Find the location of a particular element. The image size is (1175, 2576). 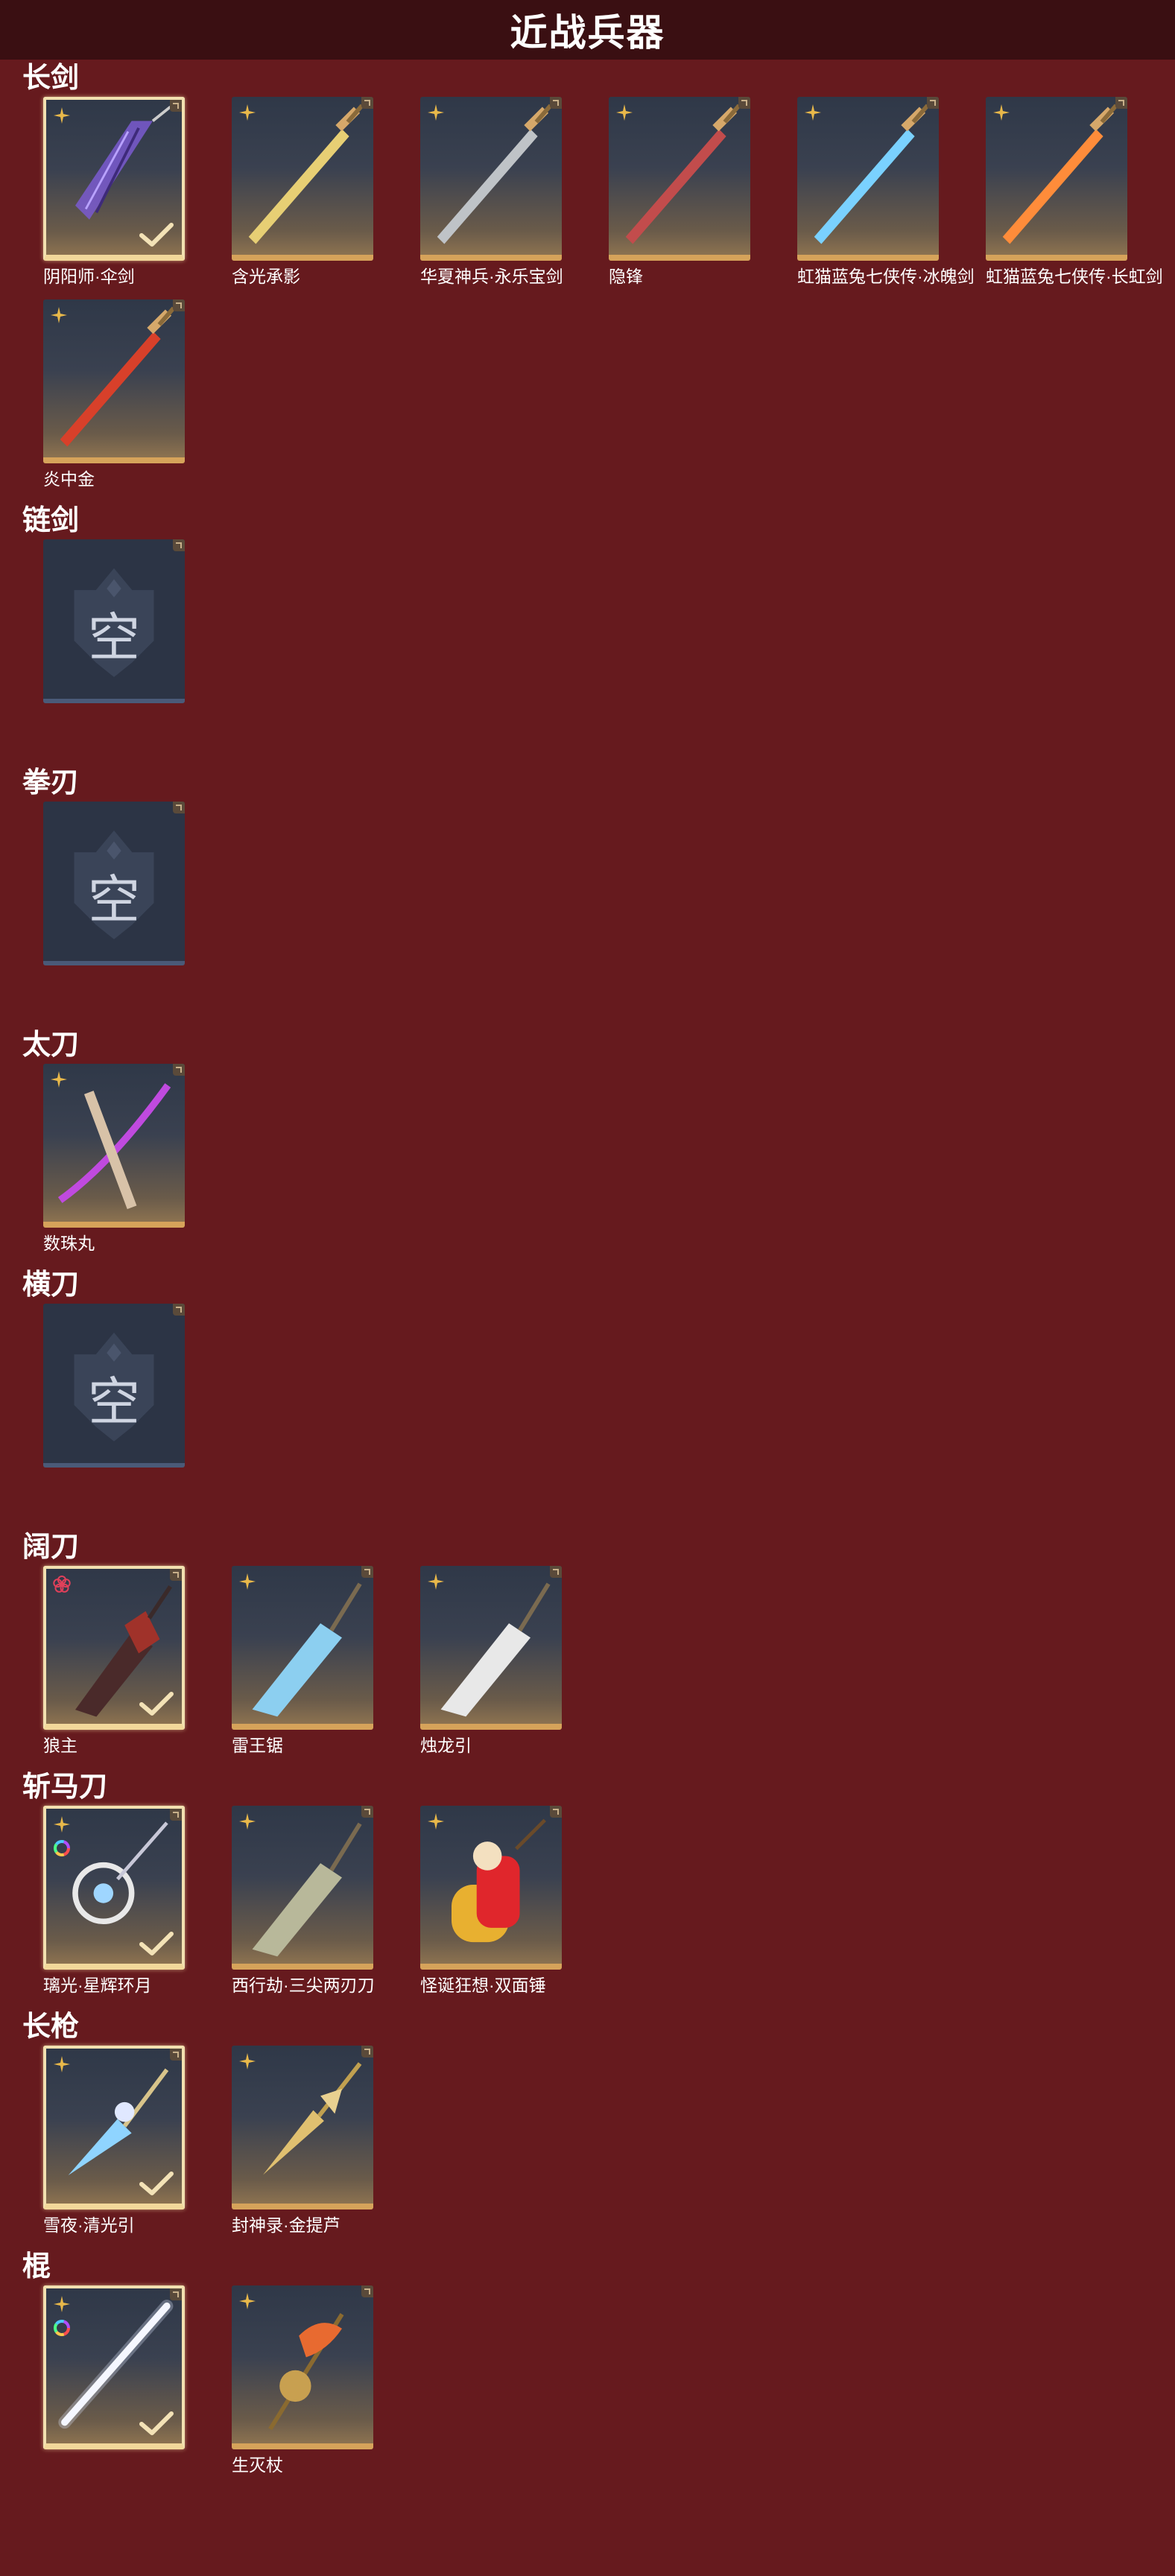

weapon-item: 怪诞狂想·双面锤 is located at coordinates (514, 1901).